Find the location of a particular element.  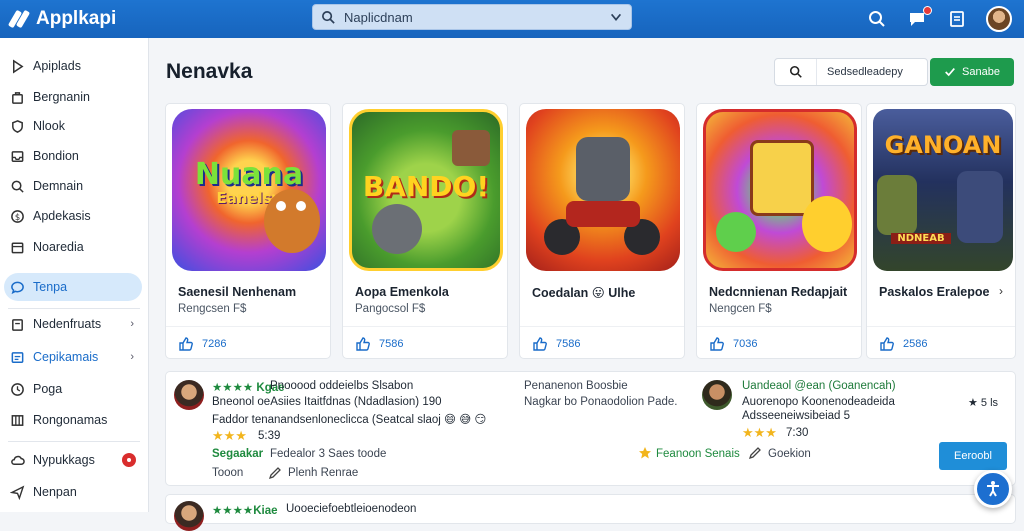

app-logo: Applkapi is located at coordinates (158, 19).